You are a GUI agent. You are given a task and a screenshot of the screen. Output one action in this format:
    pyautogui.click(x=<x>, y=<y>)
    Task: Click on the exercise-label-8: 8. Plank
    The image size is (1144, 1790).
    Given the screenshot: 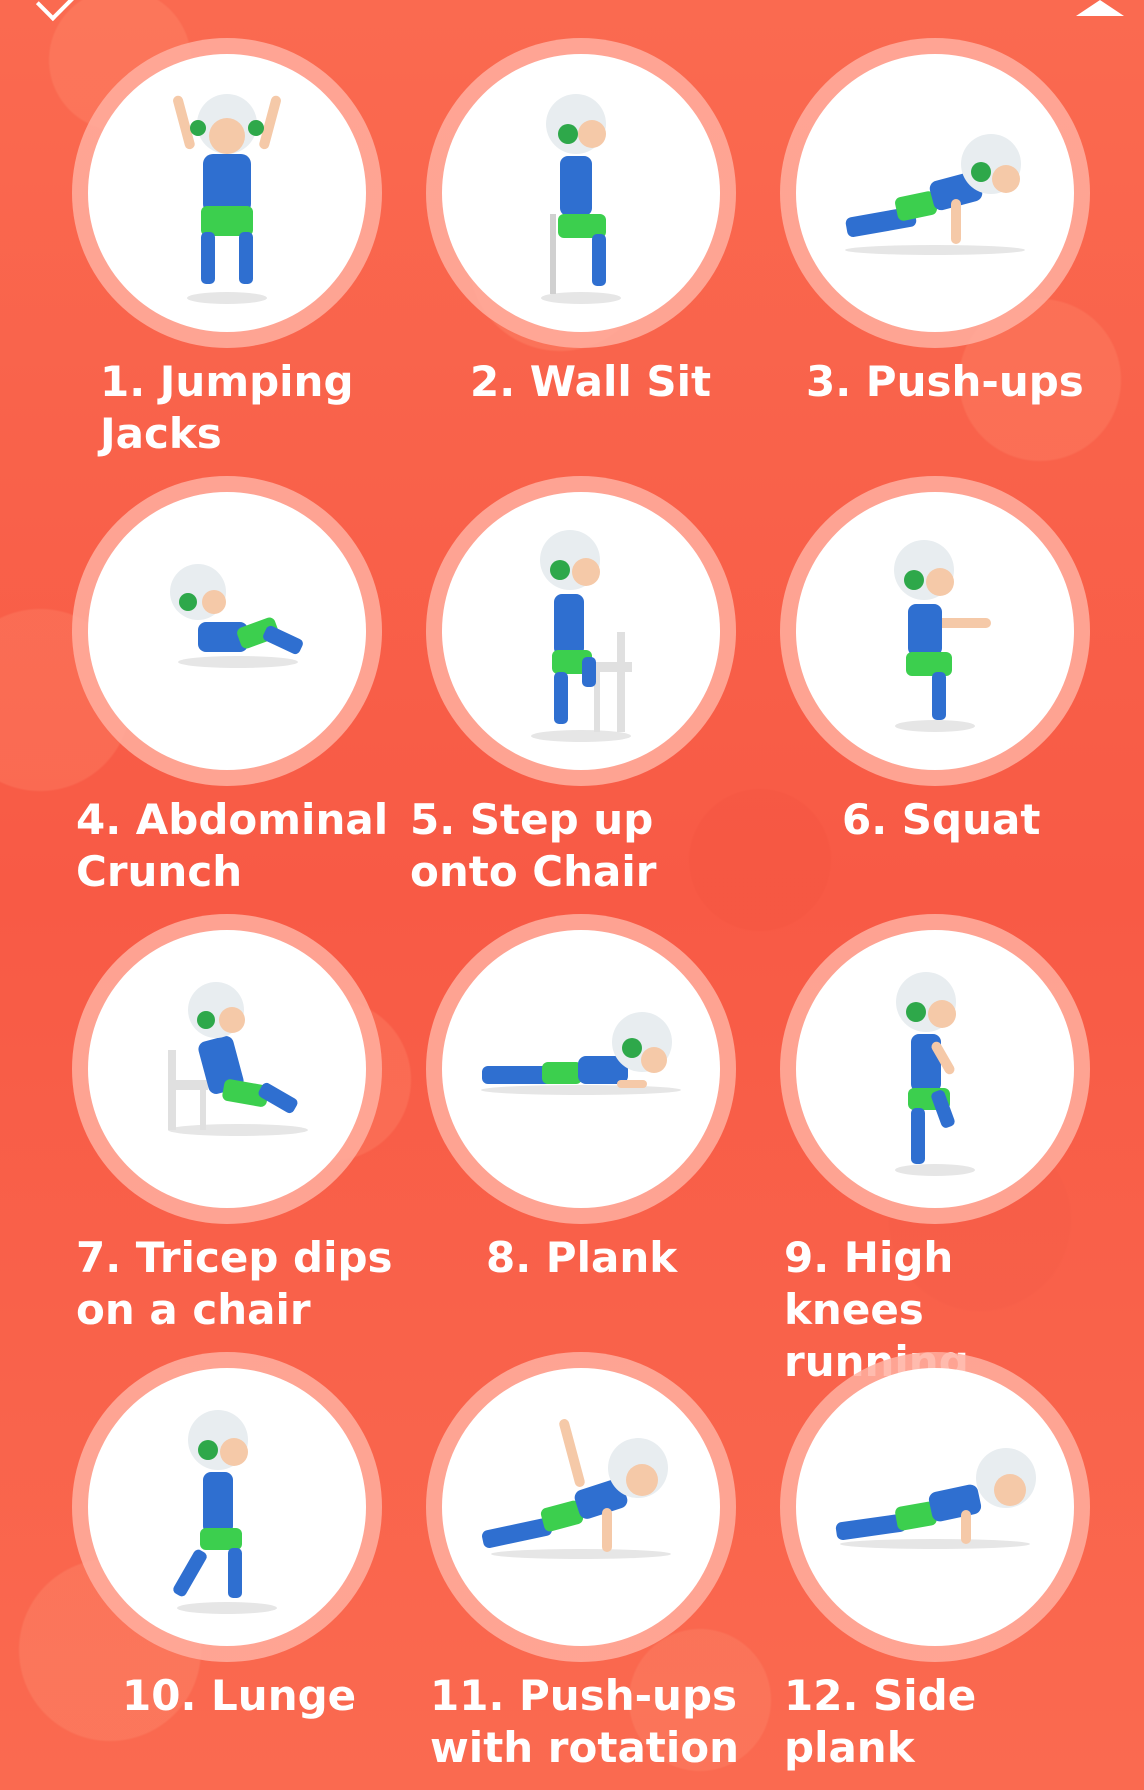 What is the action you would take?
    pyautogui.click(x=582, y=1257)
    